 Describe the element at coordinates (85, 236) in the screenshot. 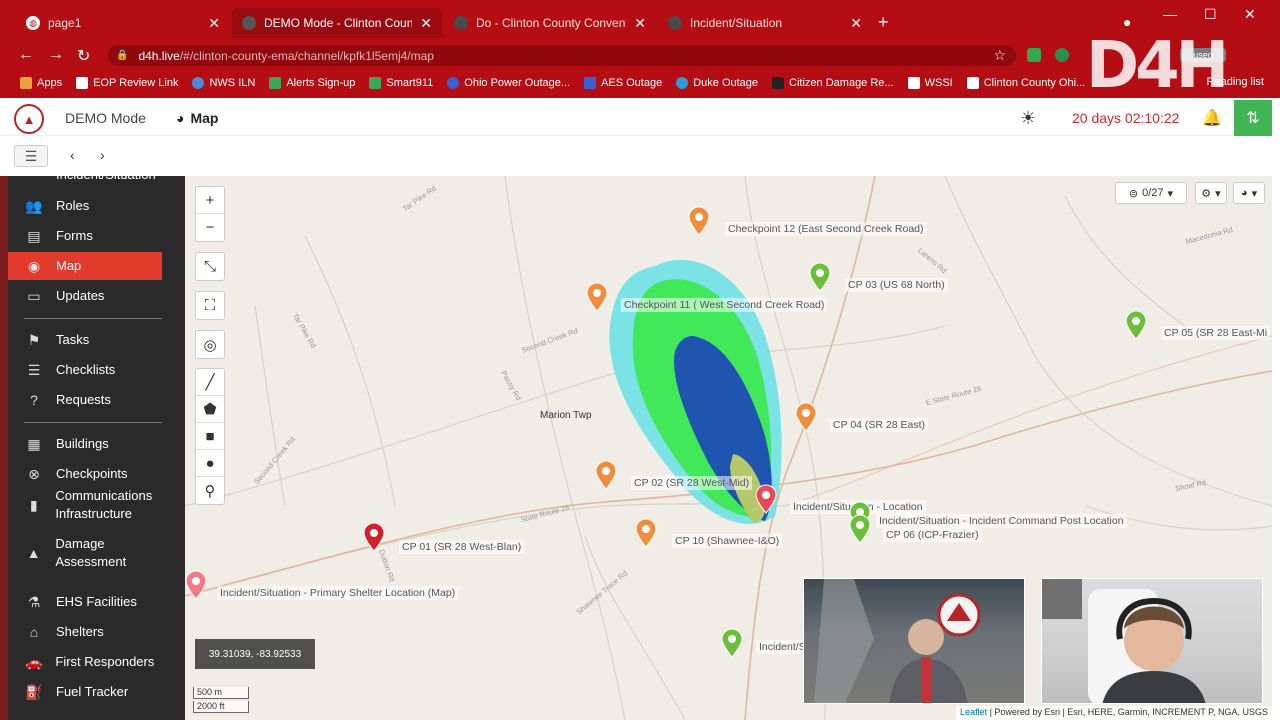

I see `sidebar-item-forms: ▤ Forms` at that location.